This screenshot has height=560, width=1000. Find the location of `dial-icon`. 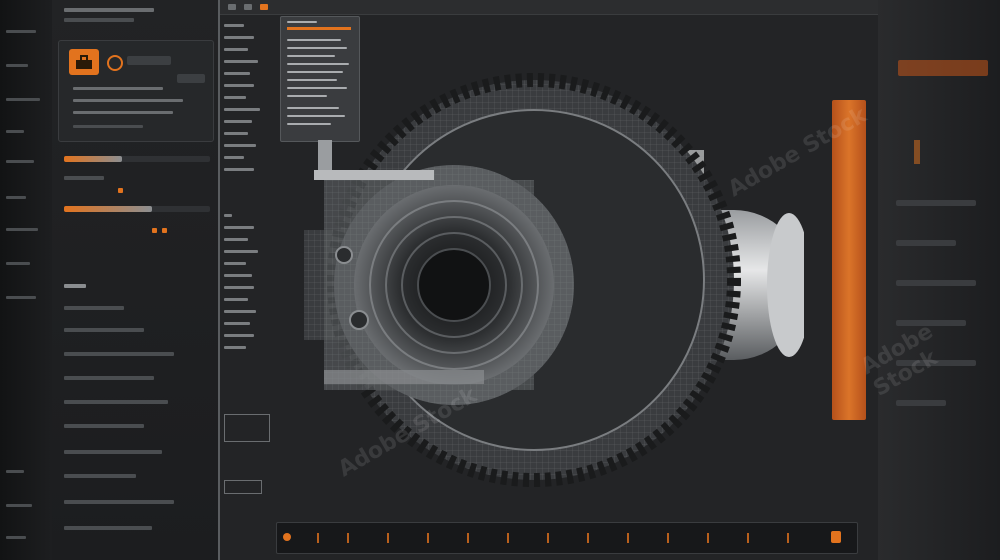

dial-icon is located at coordinates (115, 63).